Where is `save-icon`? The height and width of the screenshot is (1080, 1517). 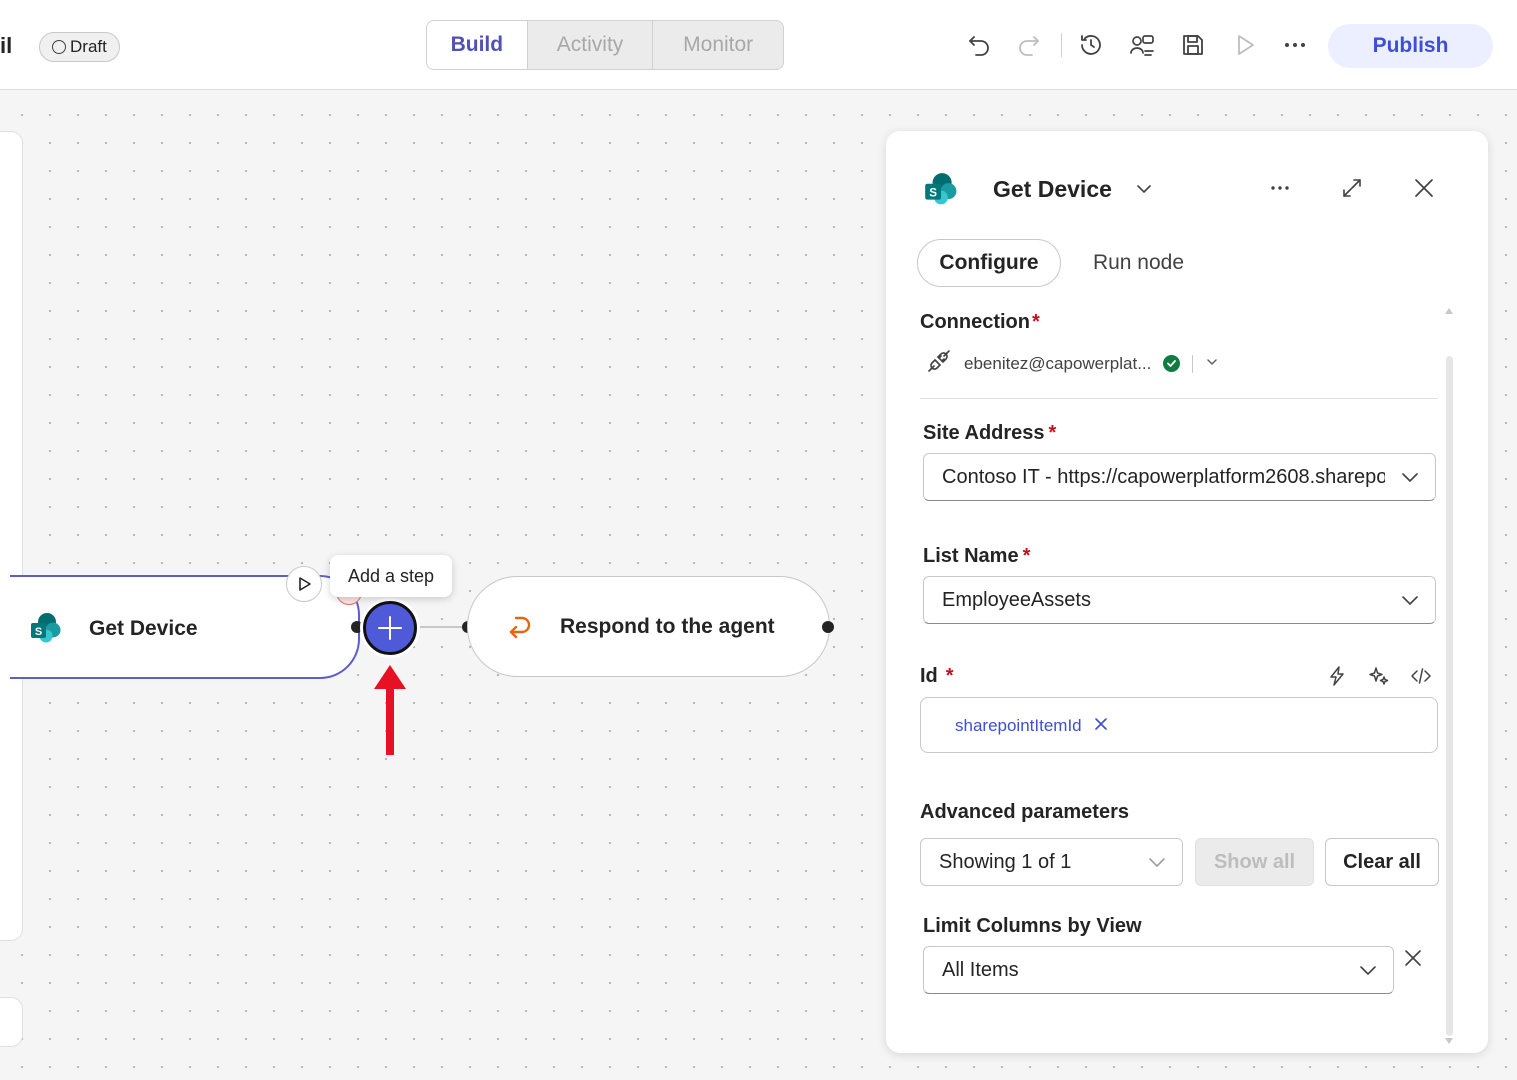 save-icon is located at coordinates (1193, 45).